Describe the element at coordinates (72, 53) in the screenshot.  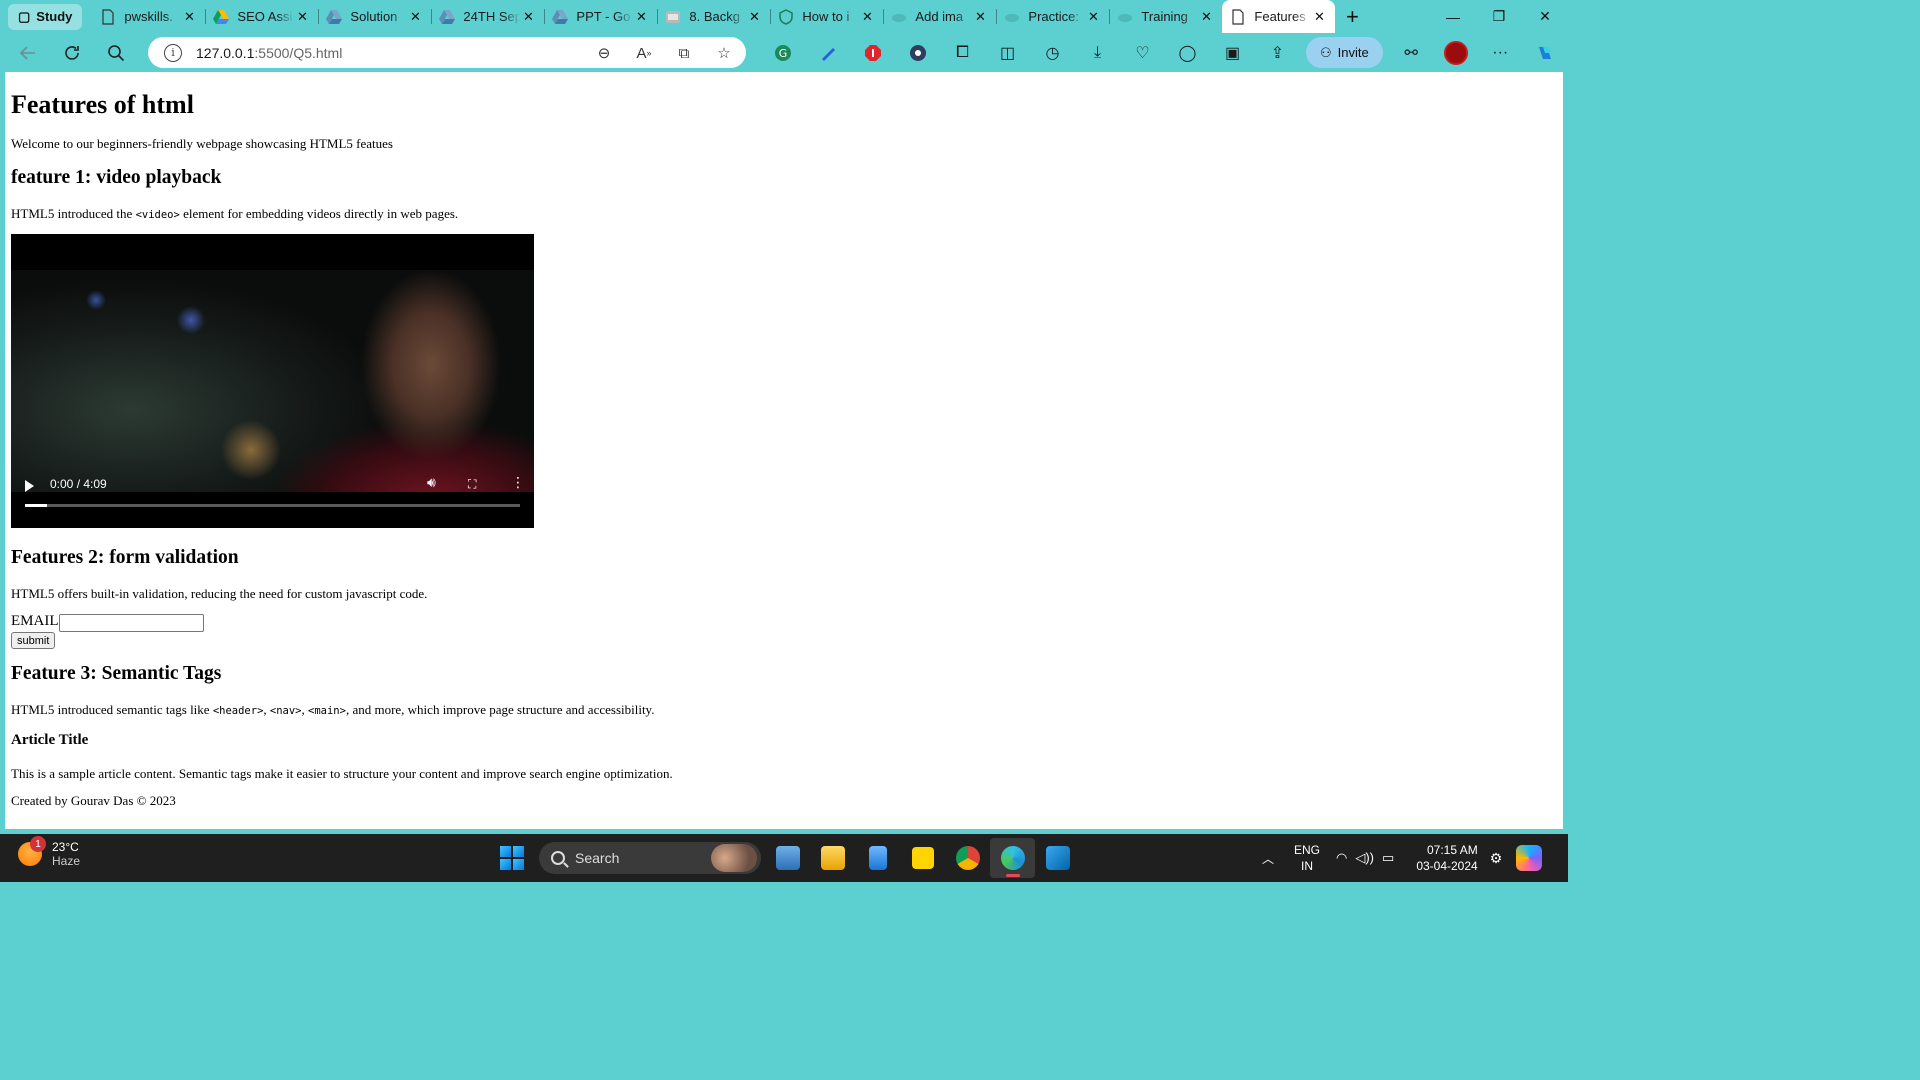
I see `refresh-button` at that location.